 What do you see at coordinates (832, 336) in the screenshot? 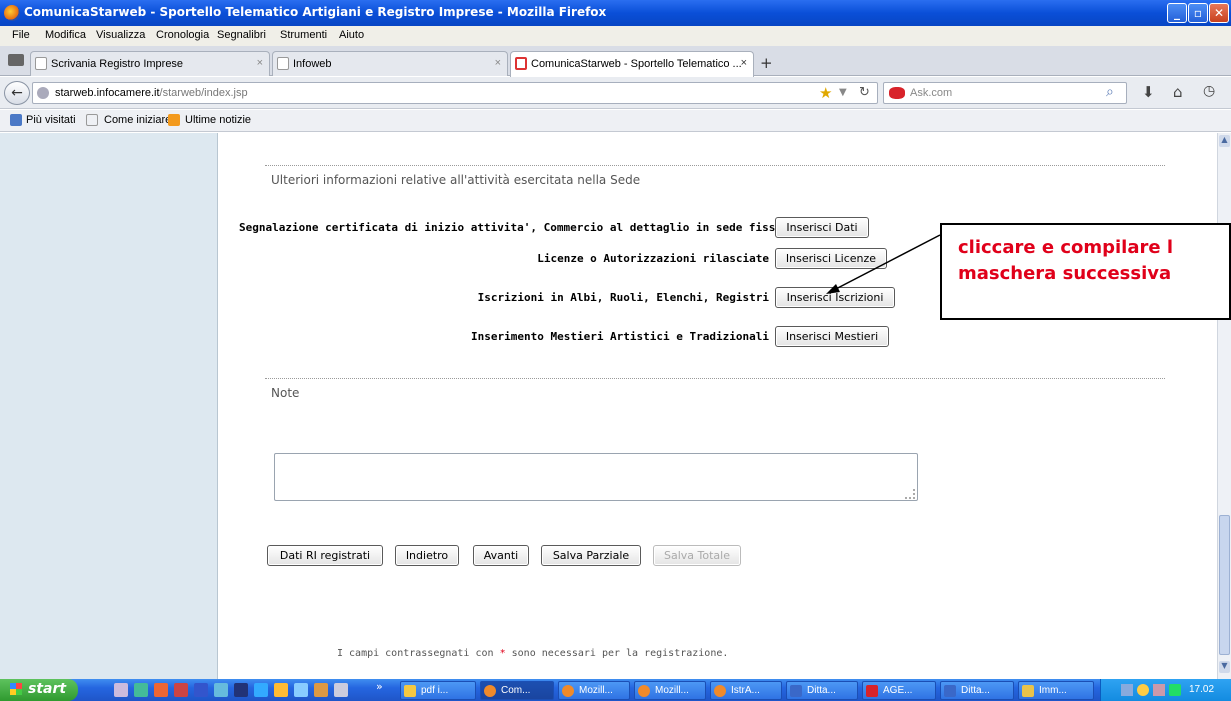
I see `inserisci-mestieri-button: Inserisci Mestieri` at bounding box center [832, 336].